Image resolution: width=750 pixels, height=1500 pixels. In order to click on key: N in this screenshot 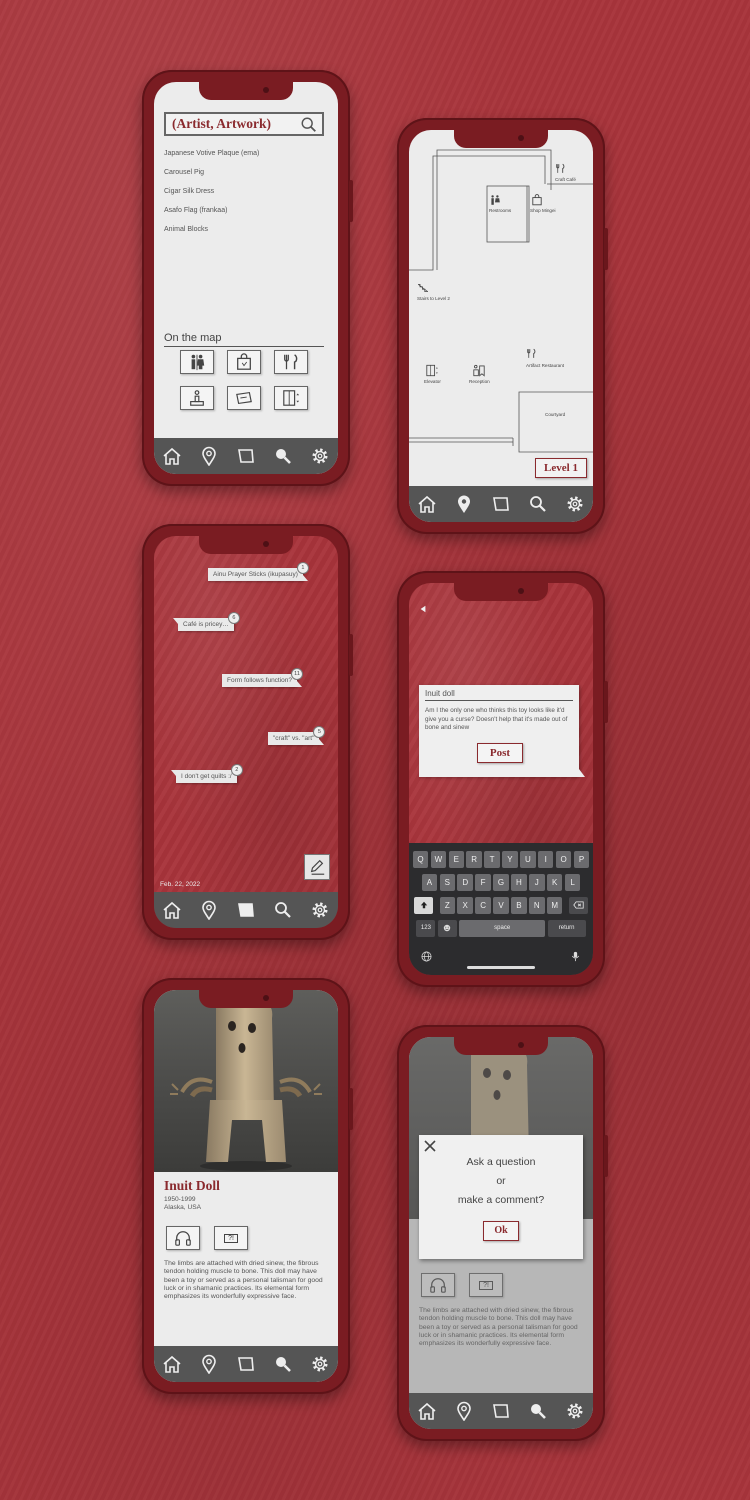, I will do `click(537, 905)`.